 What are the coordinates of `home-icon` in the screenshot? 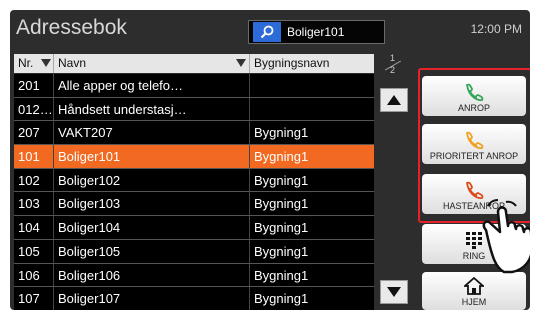 It's located at (474, 286).